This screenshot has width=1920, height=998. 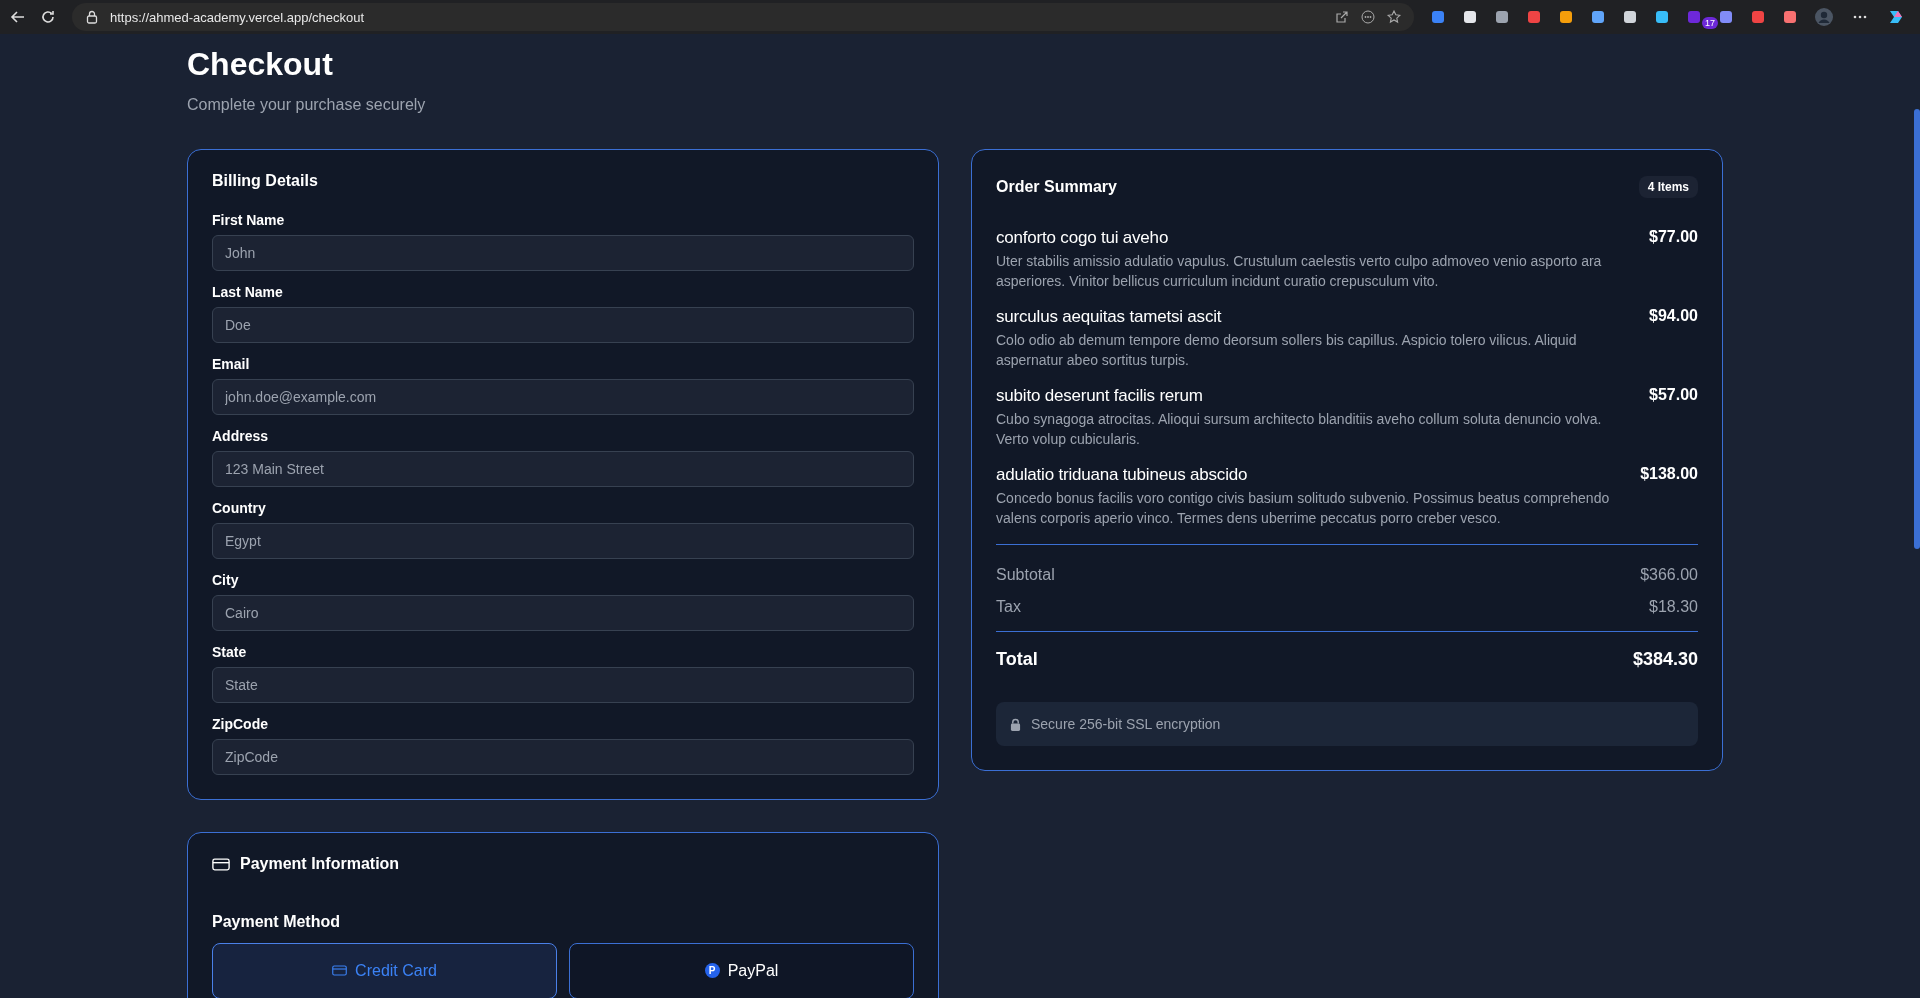 What do you see at coordinates (1025, 575) in the screenshot?
I see `subtotal-label: Subtotal` at bounding box center [1025, 575].